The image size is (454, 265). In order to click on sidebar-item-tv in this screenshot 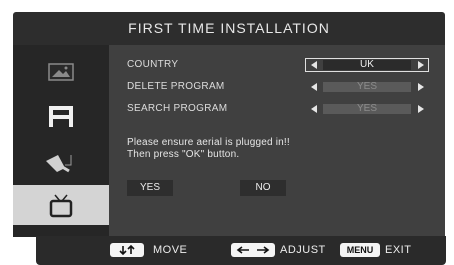, I will do `click(61, 205)`.